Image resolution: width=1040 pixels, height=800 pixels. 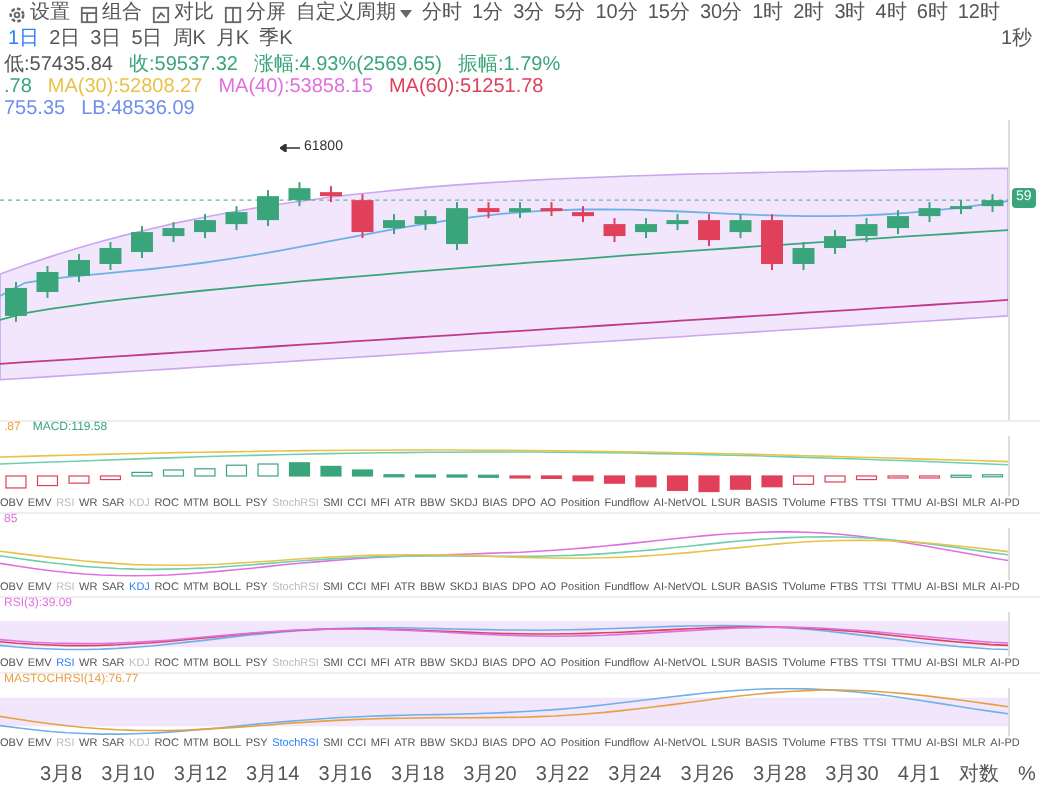 What do you see at coordinates (61, 776) in the screenshot?
I see `date-label: 3月8` at bounding box center [61, 776].